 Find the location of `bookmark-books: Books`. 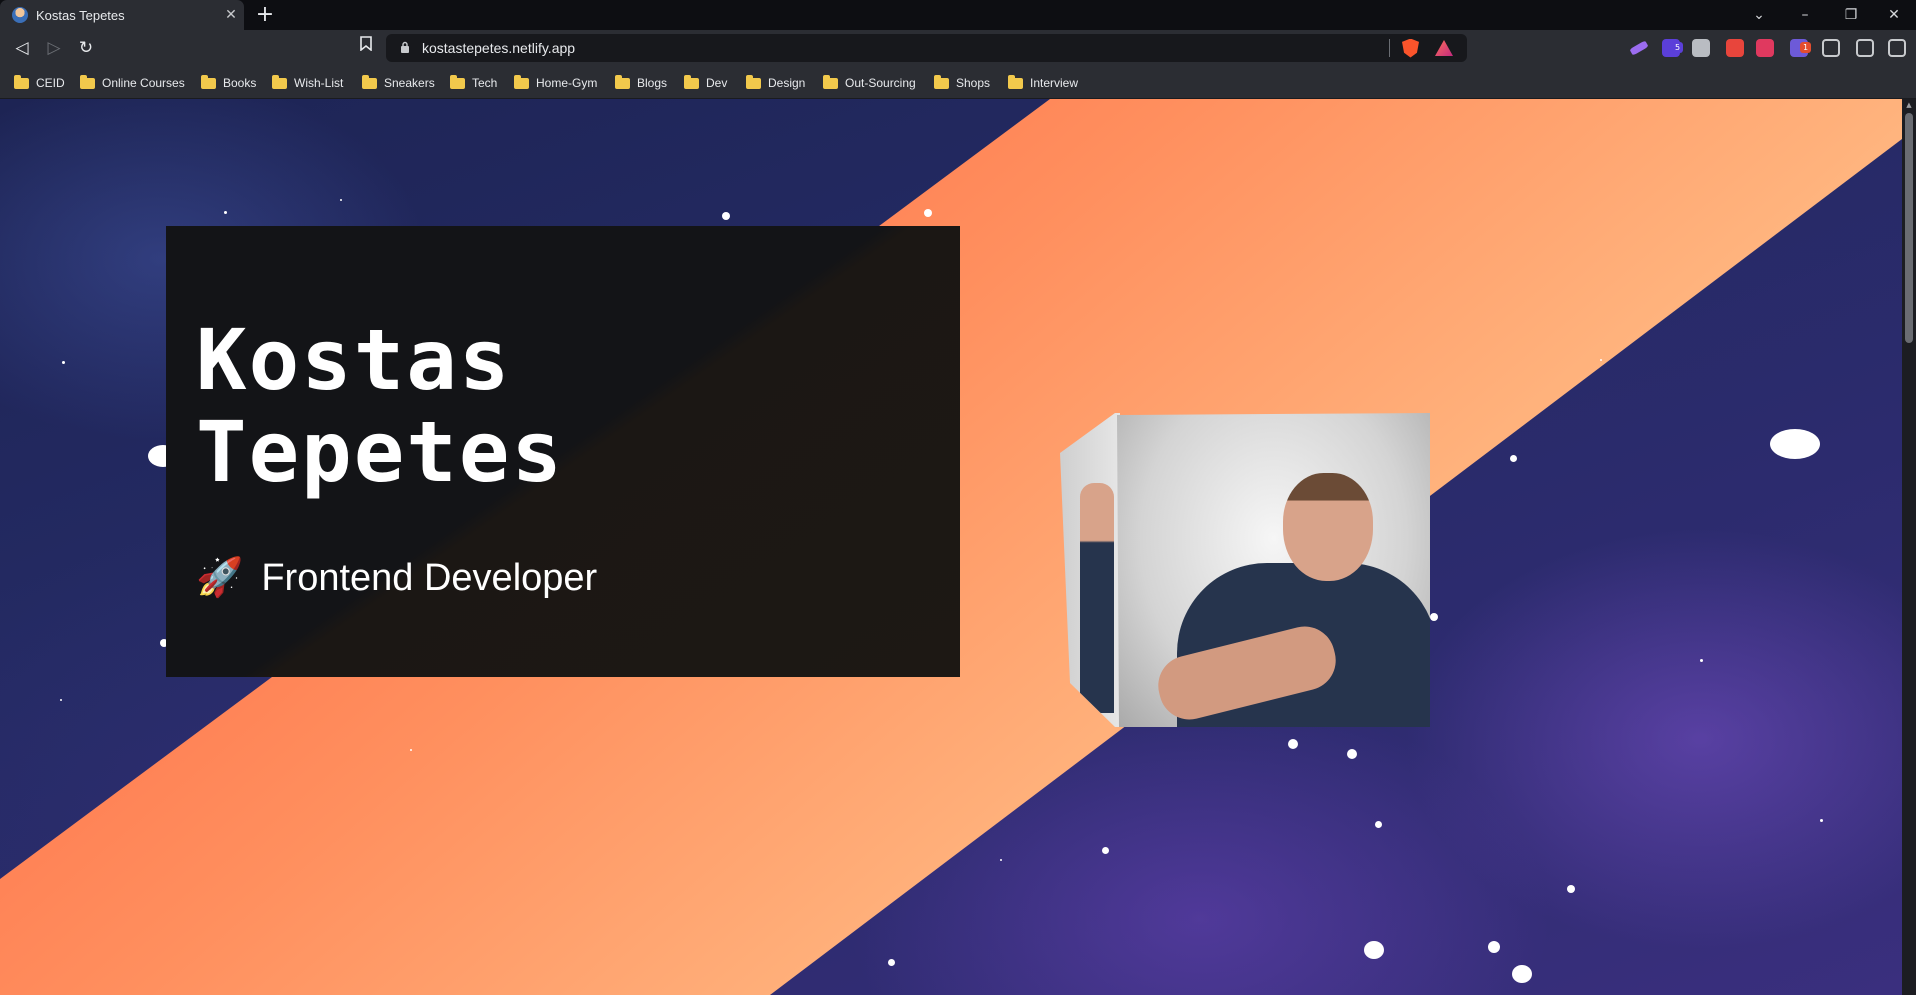

bookmark-books: Books is located at coordinates (228, 83).